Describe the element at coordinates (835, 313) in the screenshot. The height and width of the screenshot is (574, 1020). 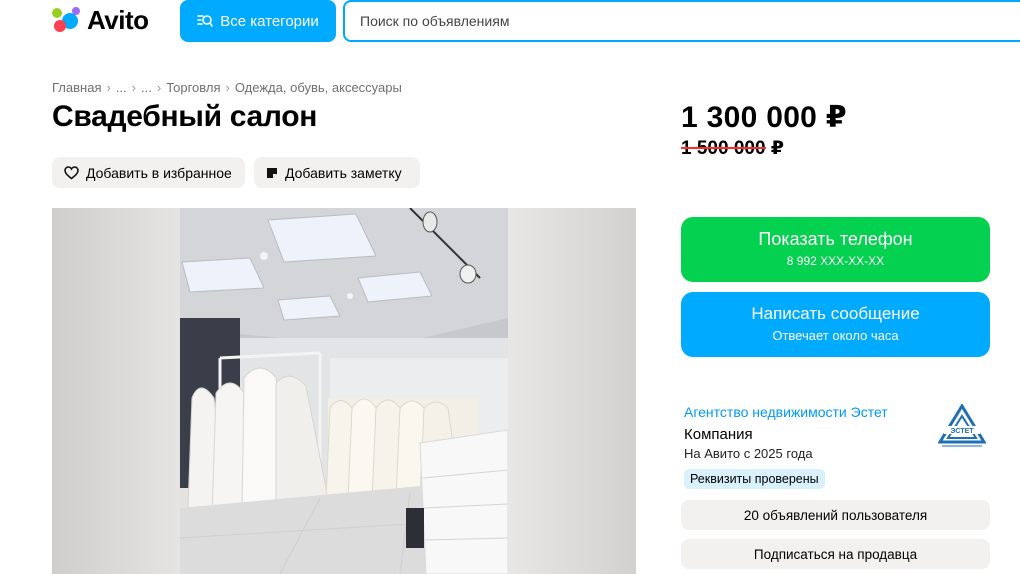
I see `write-message-label: Написать сообщение` at that location.